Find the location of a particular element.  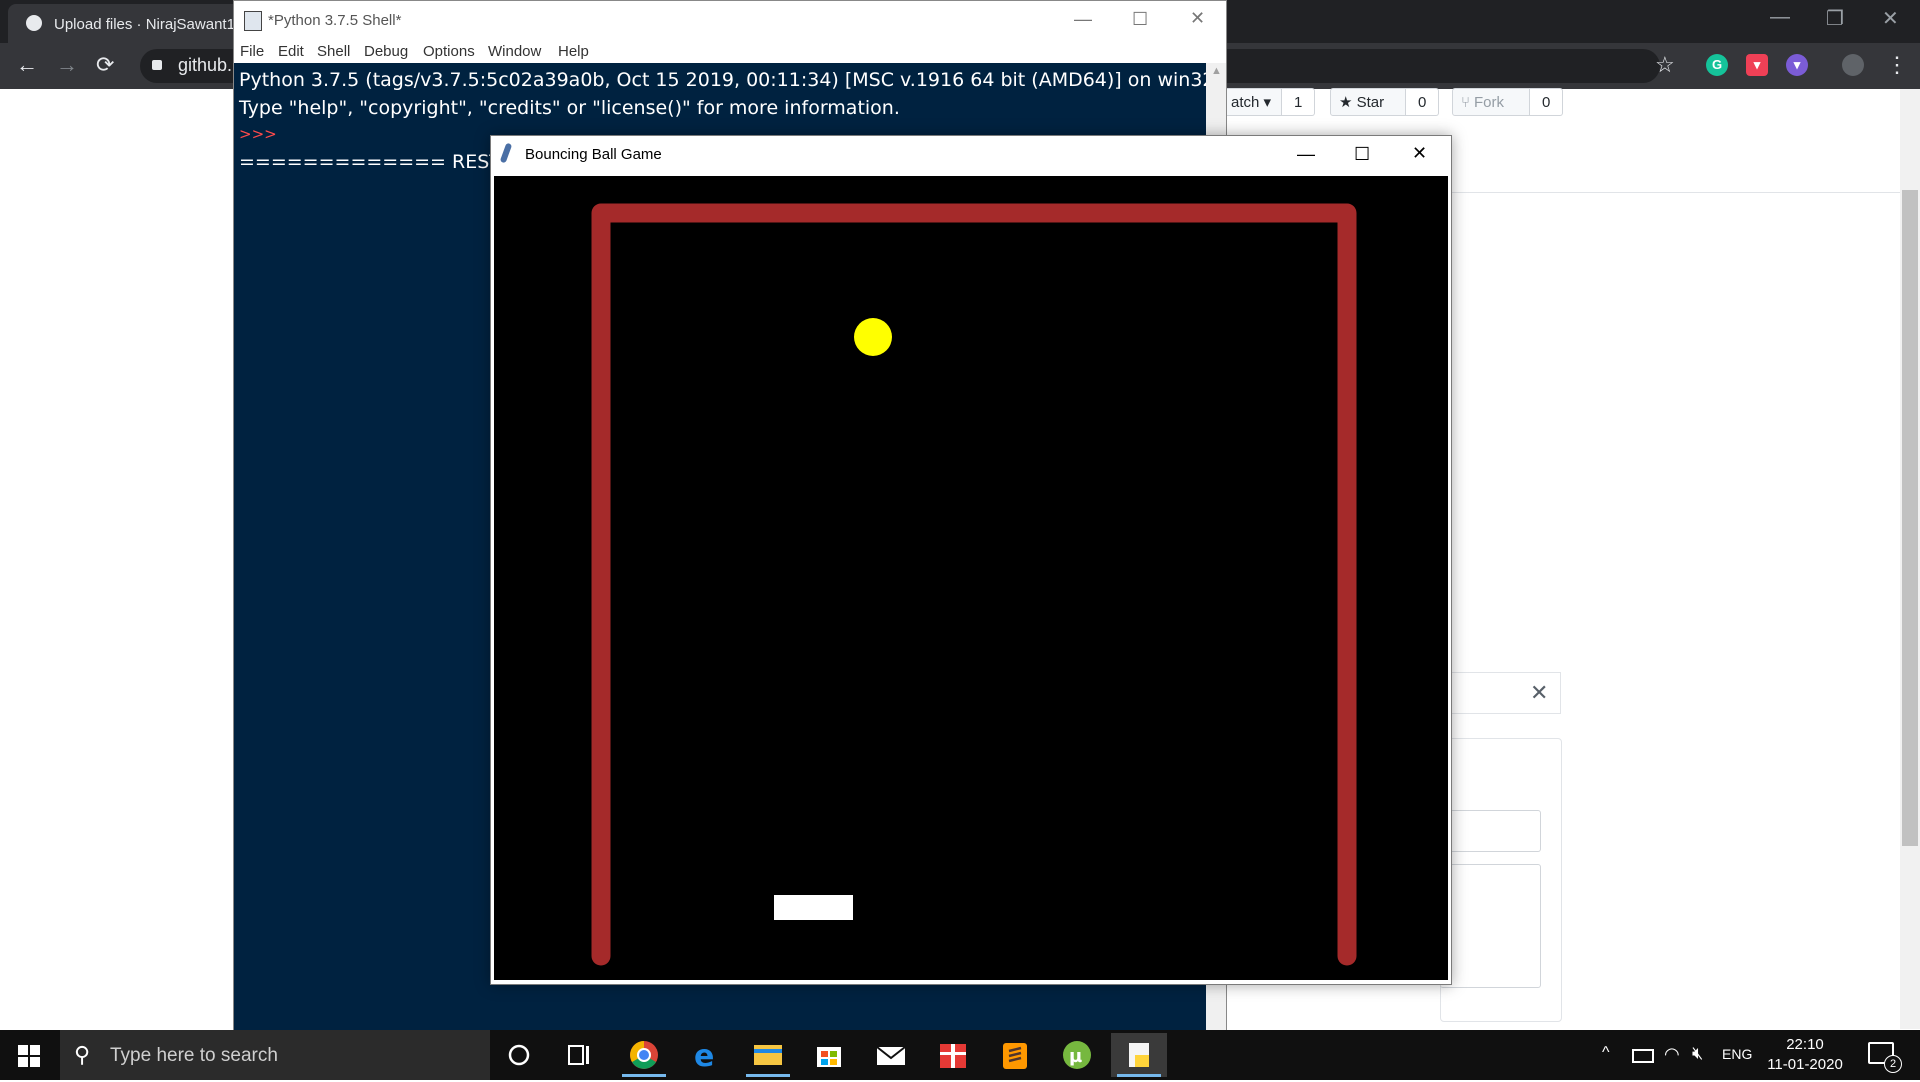

clock-date: 11-01-2020 is located at coordinates (1805, 1064).